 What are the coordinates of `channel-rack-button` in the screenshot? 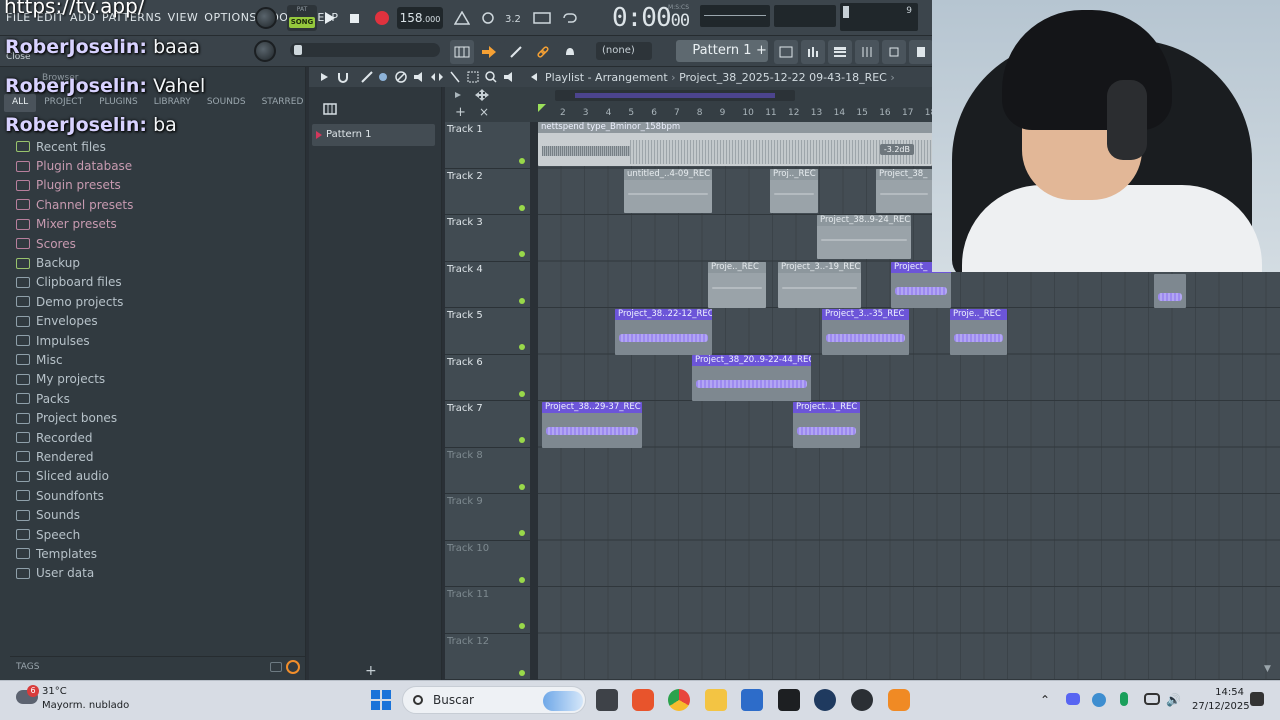 It's located at (840, 52).